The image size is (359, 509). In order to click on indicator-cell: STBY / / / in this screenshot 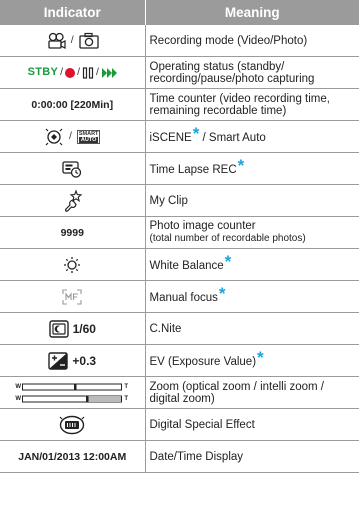, I will do `click(73, 72)`.